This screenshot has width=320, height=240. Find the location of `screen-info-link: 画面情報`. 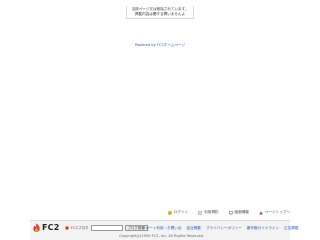

screen-info-link: 画面情報 is located at coordinates (238, 212).